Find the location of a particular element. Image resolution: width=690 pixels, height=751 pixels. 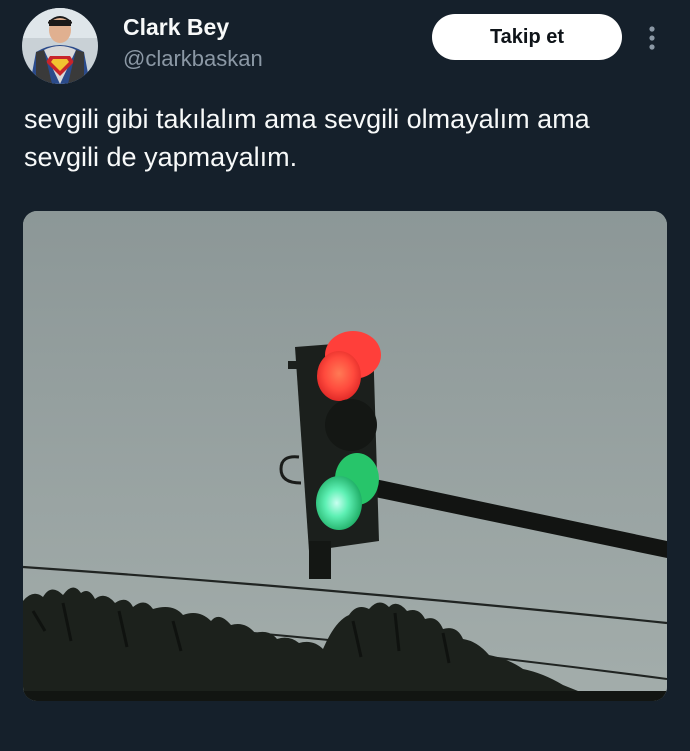

superman-avatar-icon is located at coordinates (60, 46).